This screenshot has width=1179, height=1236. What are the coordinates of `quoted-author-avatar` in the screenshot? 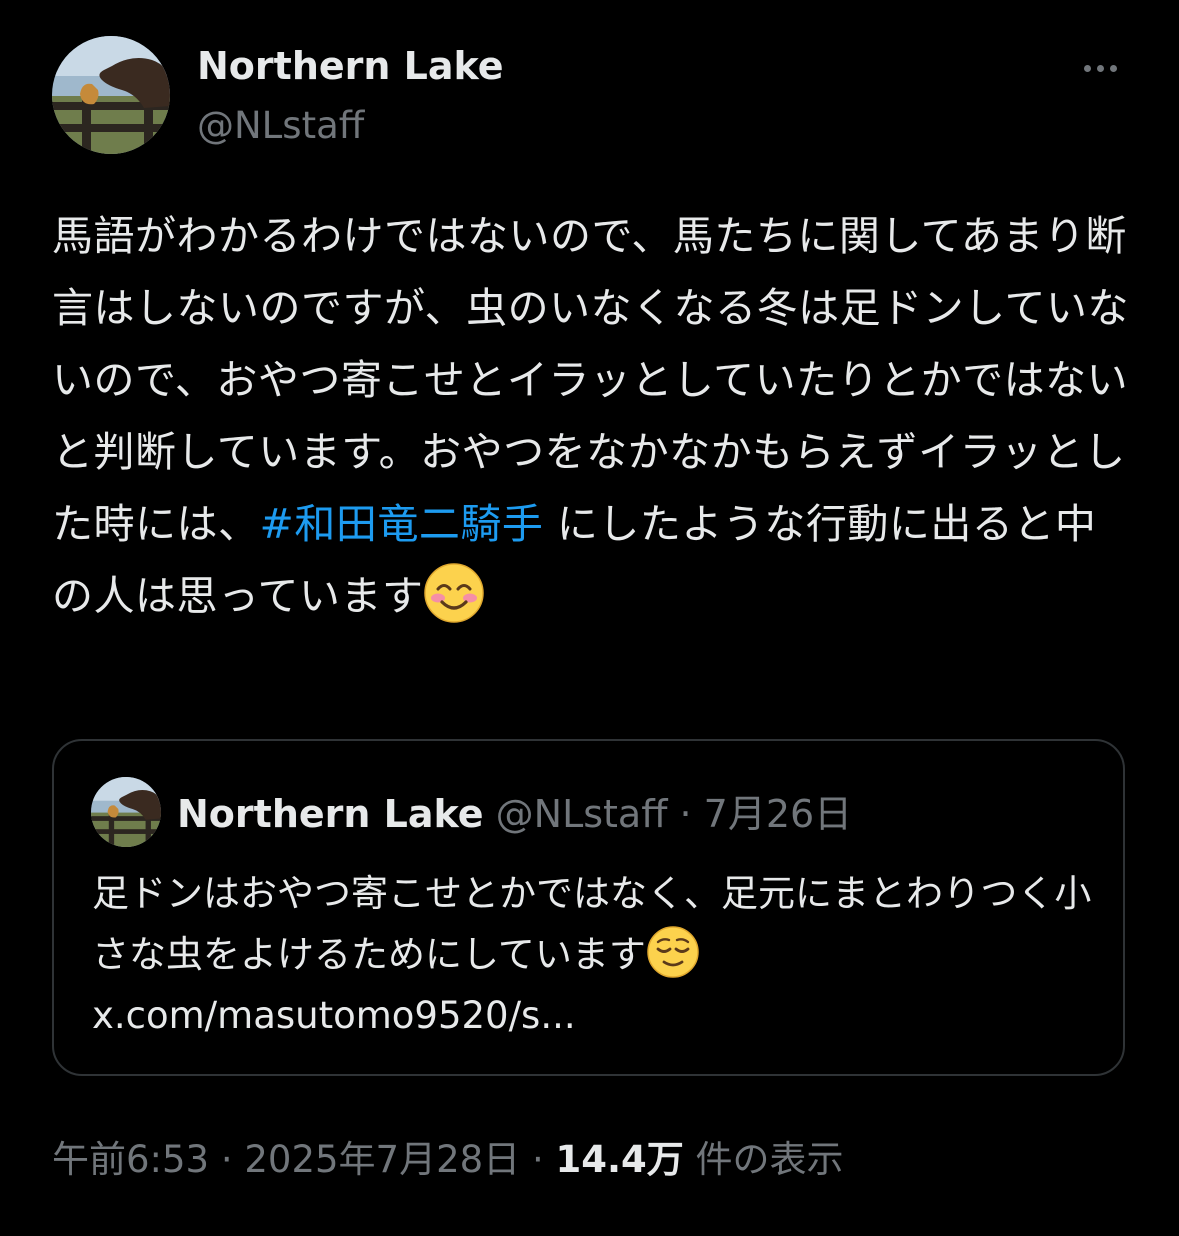 It's located at (126, 812).